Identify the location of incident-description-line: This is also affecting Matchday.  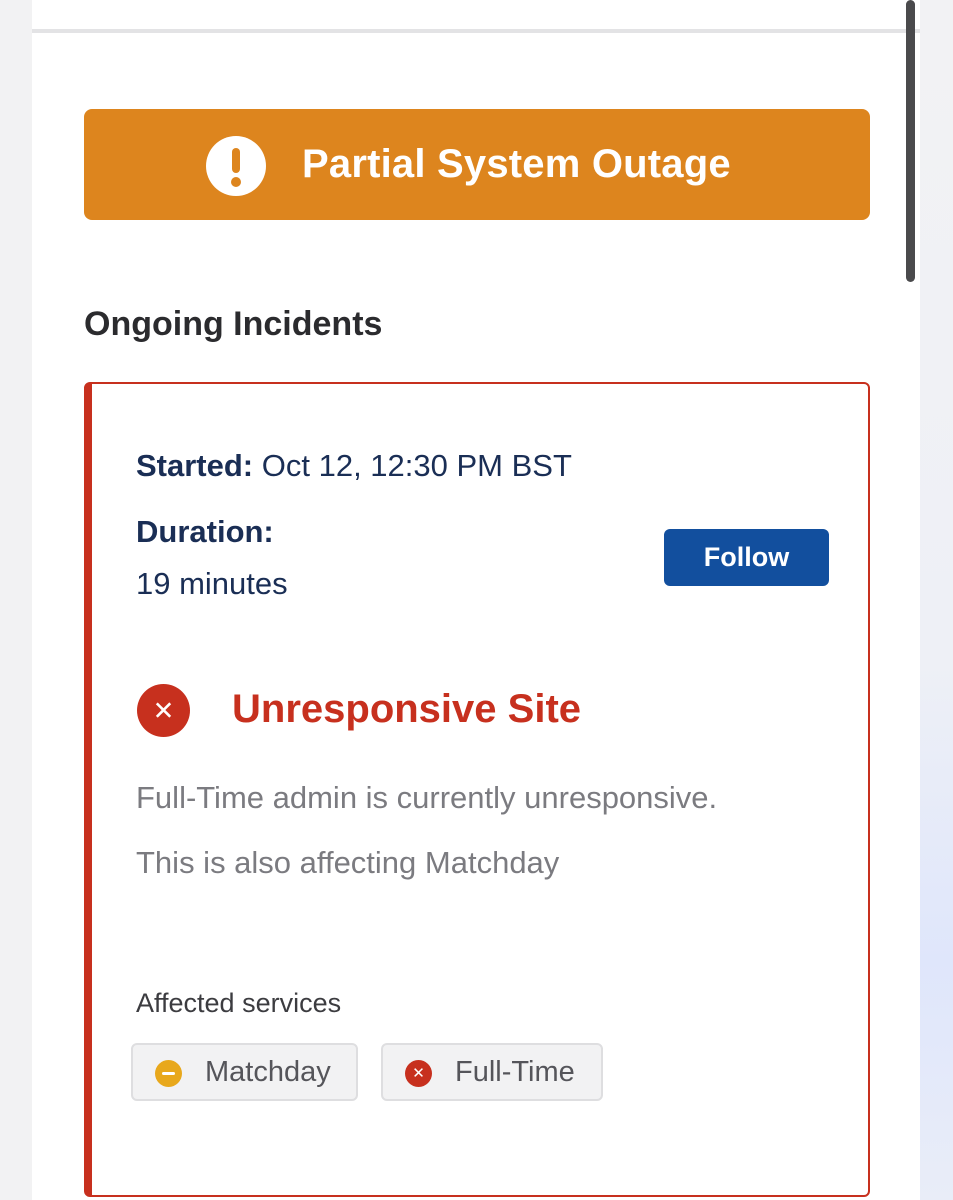
(348, 862).